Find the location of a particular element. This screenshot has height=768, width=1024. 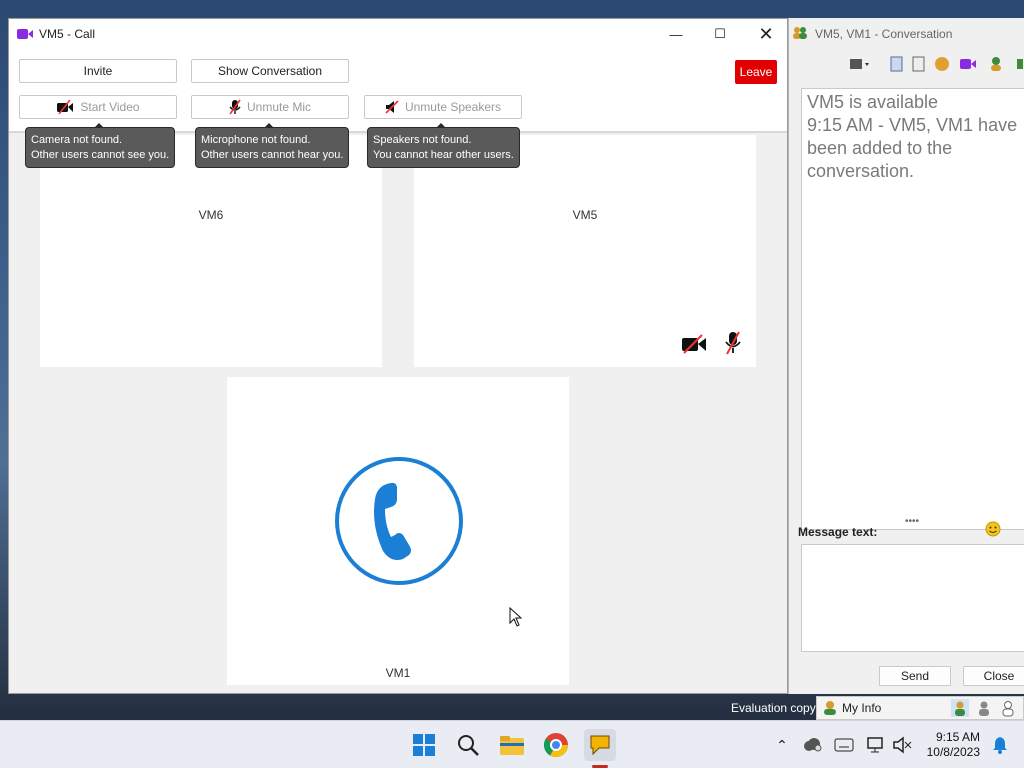

video-call-icon is located at coordinates (968, 65).